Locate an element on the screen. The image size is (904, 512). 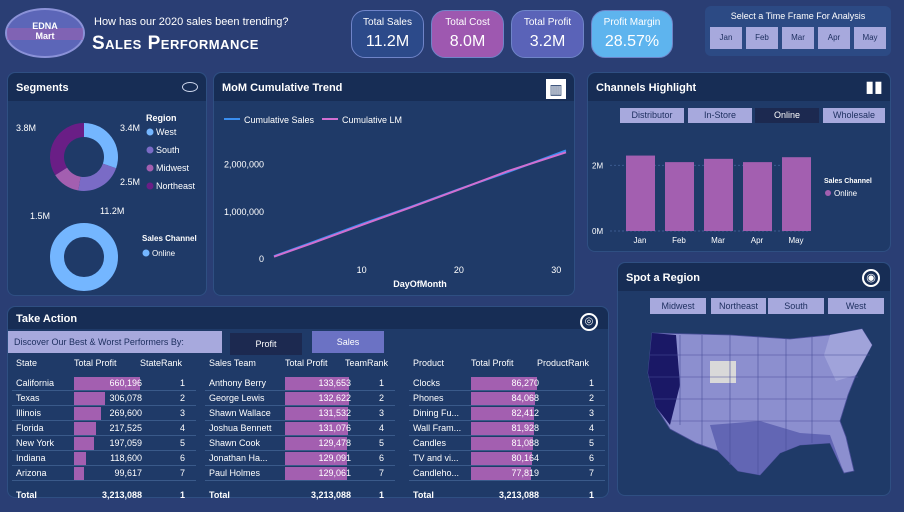
row-profit: 129,091 is located at coordinates (334, 458).